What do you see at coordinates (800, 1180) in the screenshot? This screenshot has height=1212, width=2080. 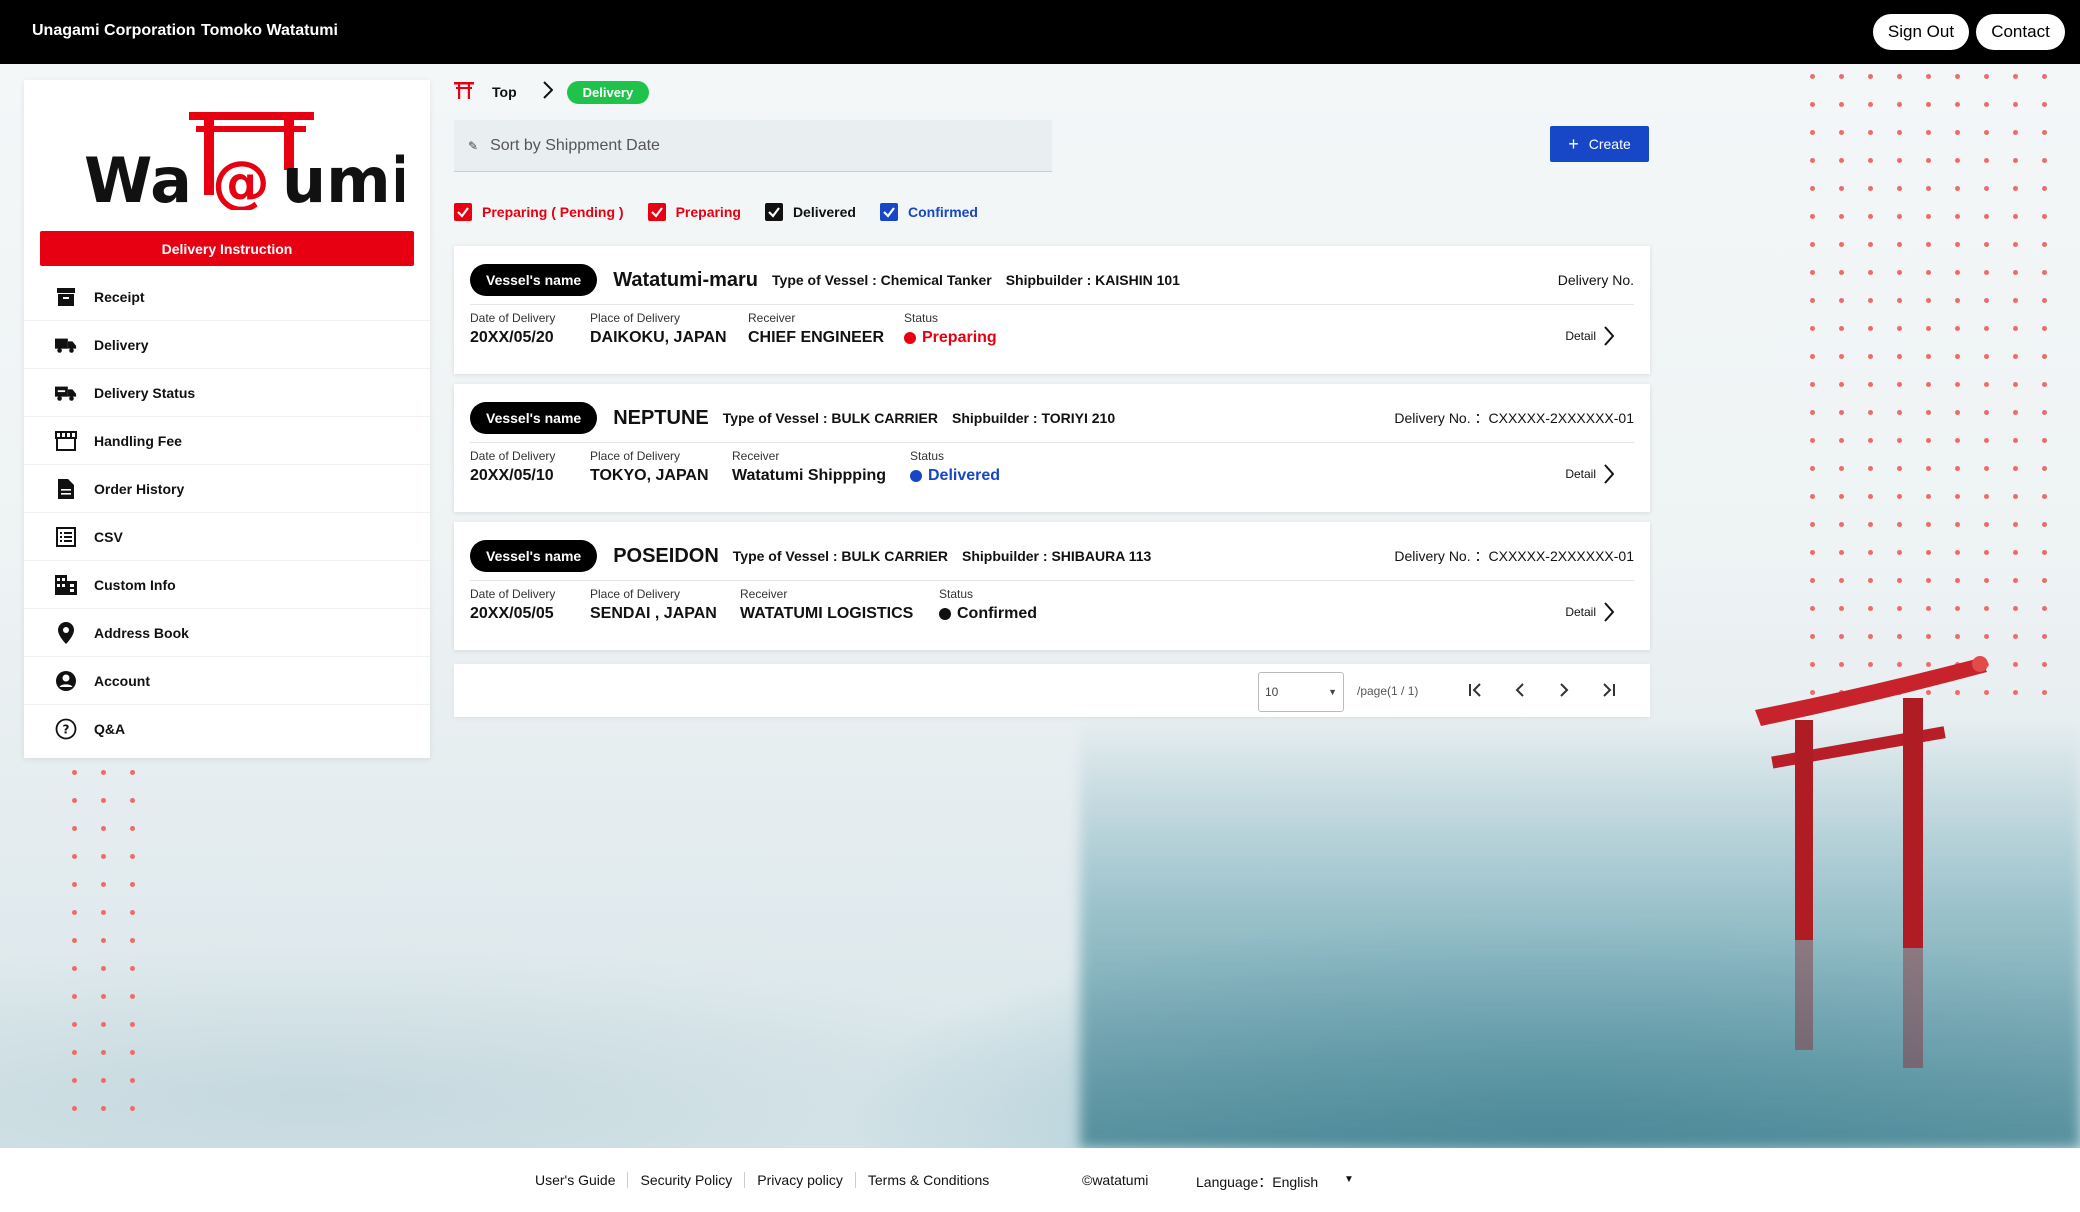 I see `footer-link-privacy-policy: Privacy policy` at bounding box center [800, 1180].